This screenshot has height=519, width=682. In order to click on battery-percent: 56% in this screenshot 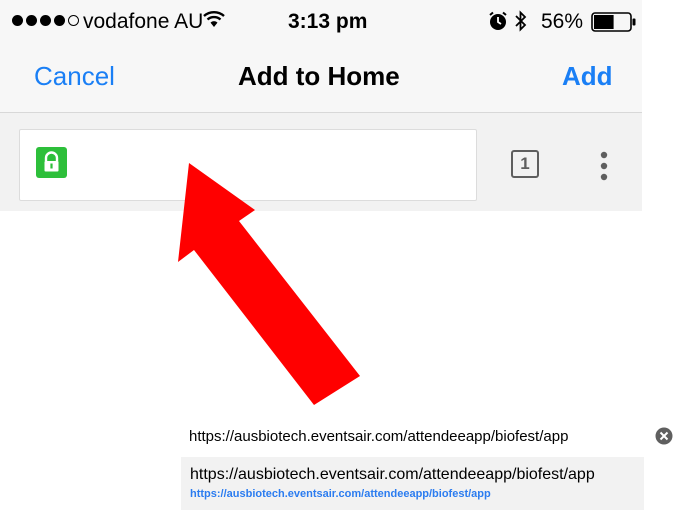, I will do `click(562, 21)`.